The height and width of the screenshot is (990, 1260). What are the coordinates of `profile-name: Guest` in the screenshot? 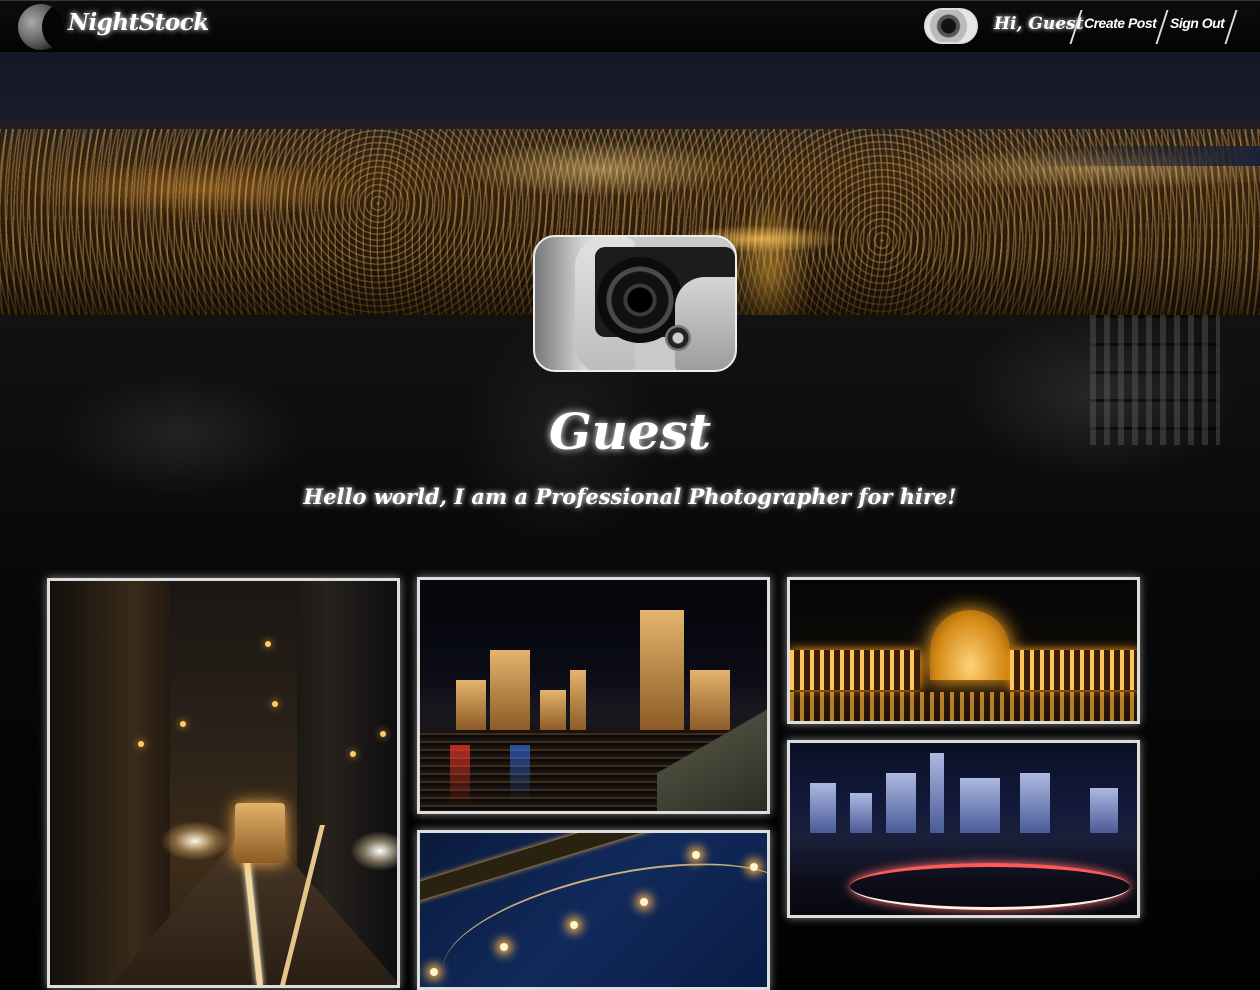 It's located at (630, 431).